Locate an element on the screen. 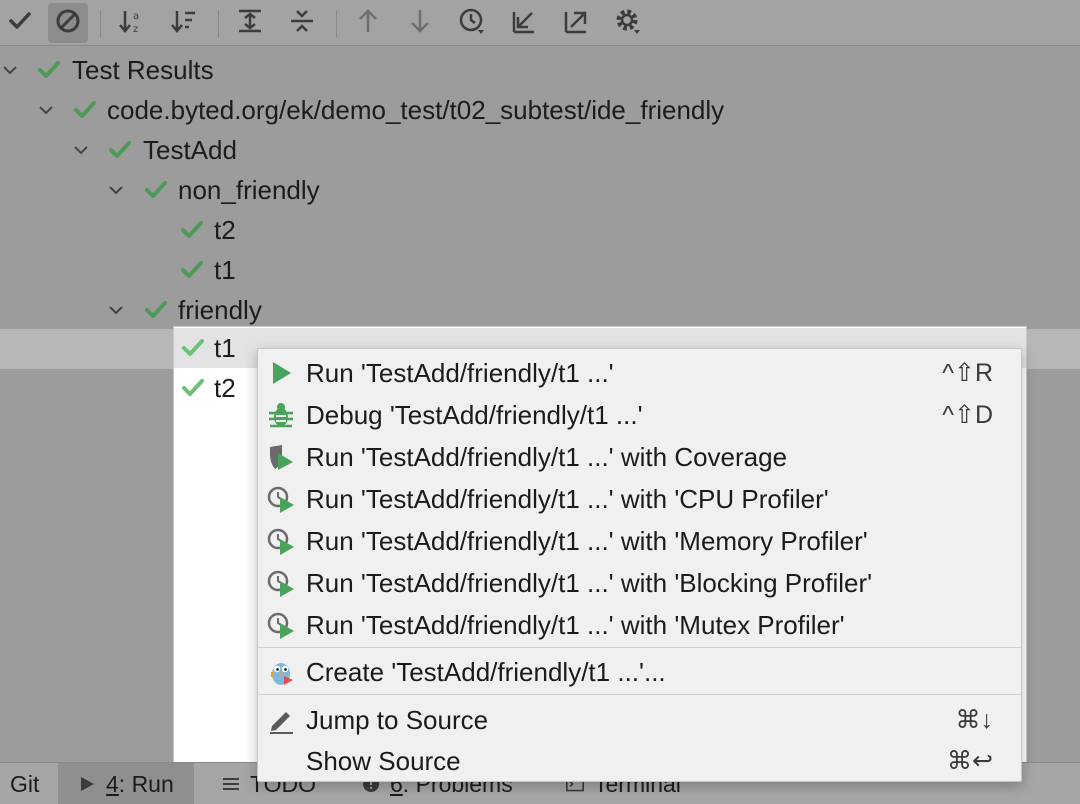 This screenshot has width=1080, height=804. sort-alphabetically-button: az is located at coordinates (132, 23).